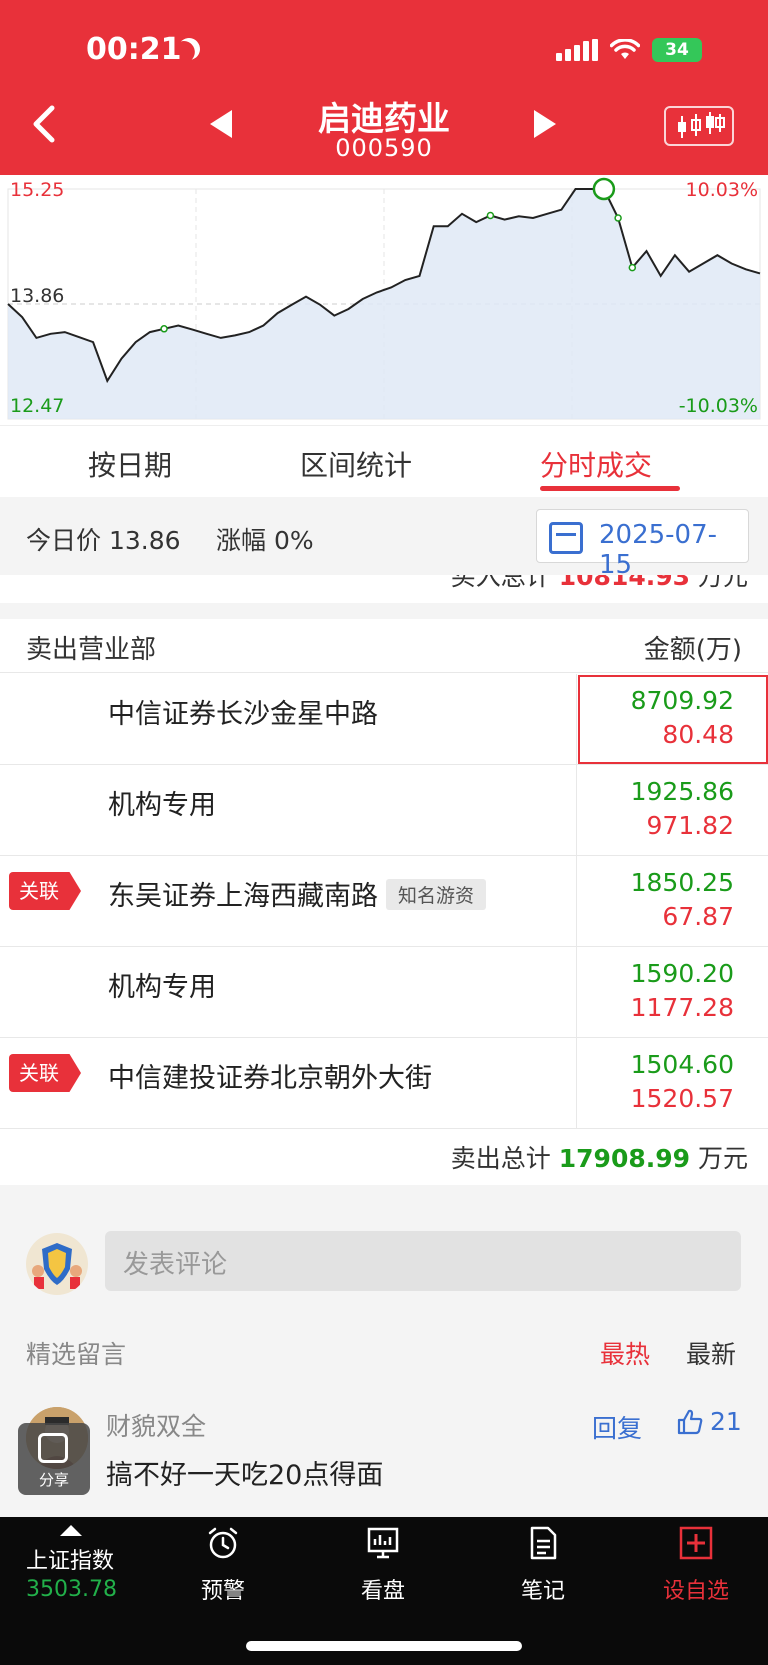  Describe the element at coordinates (673, 719) in the screenshot. I see `highlight-box` at that location.